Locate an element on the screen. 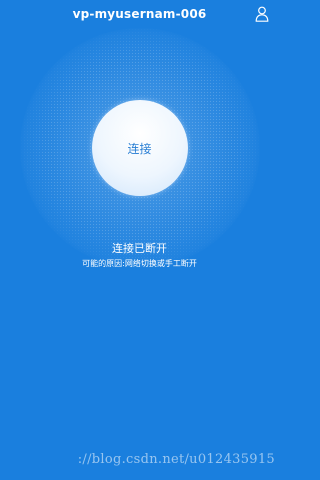 Image resolution: width=320 pixels, height=480 pixels. connect-button: 连接 is located at coordinates (139, 148).